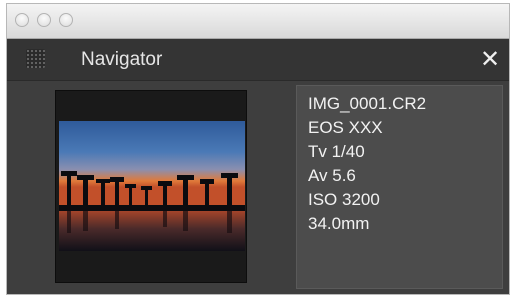  Describe the element at coordinates (490, 59) in the screenshot. I see `close-button: ✕` at that location.